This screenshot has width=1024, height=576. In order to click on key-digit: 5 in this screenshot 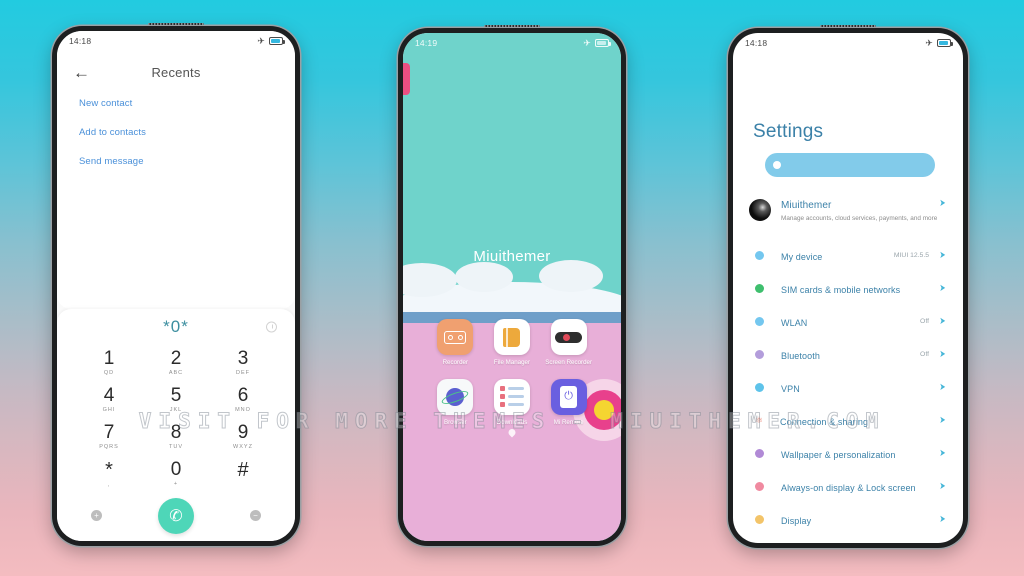, I will do `click(176, 395)`.